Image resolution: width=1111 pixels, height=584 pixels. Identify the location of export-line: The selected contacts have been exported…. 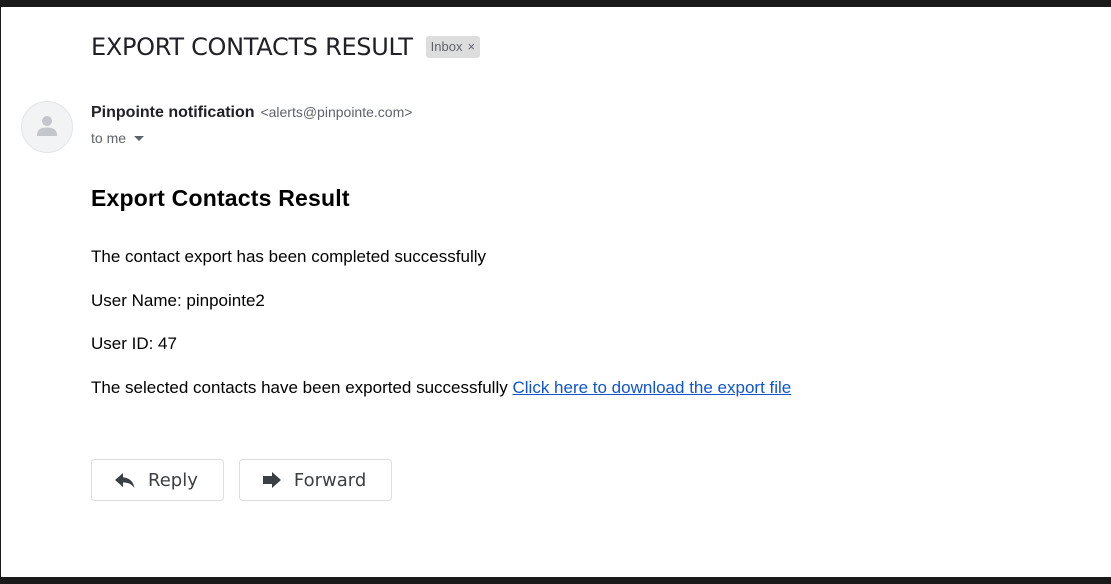
(441, 388).